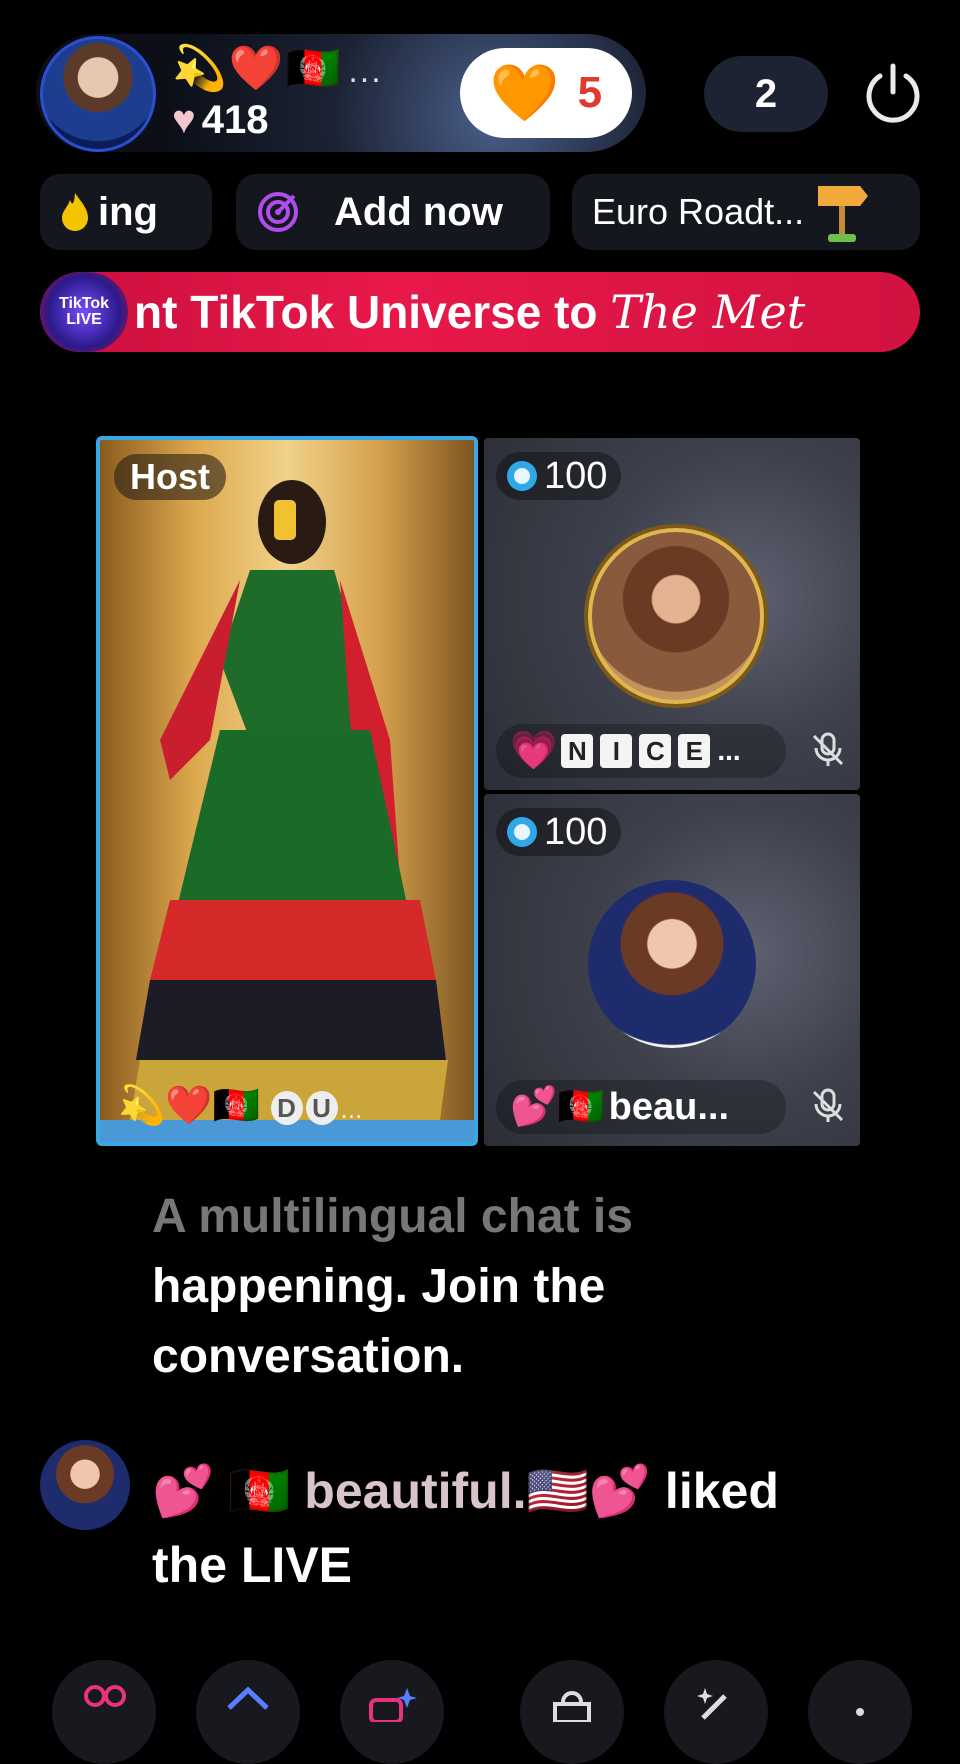  What do you see at coordinates (248, 1712) in the screenshot?
I see `effects-button` at bounding box center [248, 1712].